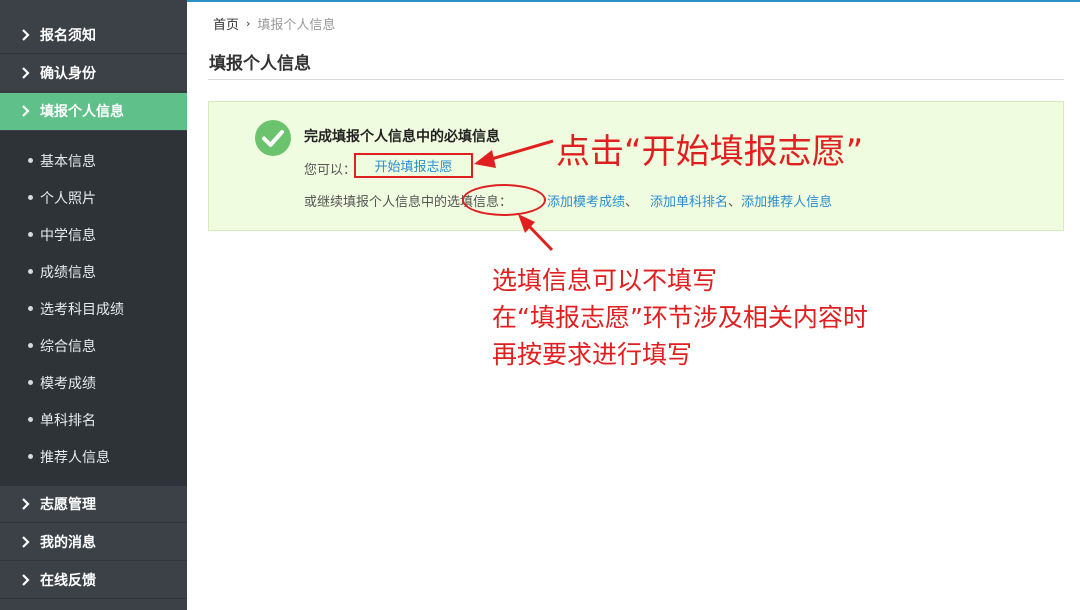 This screenshot has height=610, width=1080. What do you see at coordinates (636, 79) in the screenshot?
I see `title-divider` at bounding box center [636, 79].